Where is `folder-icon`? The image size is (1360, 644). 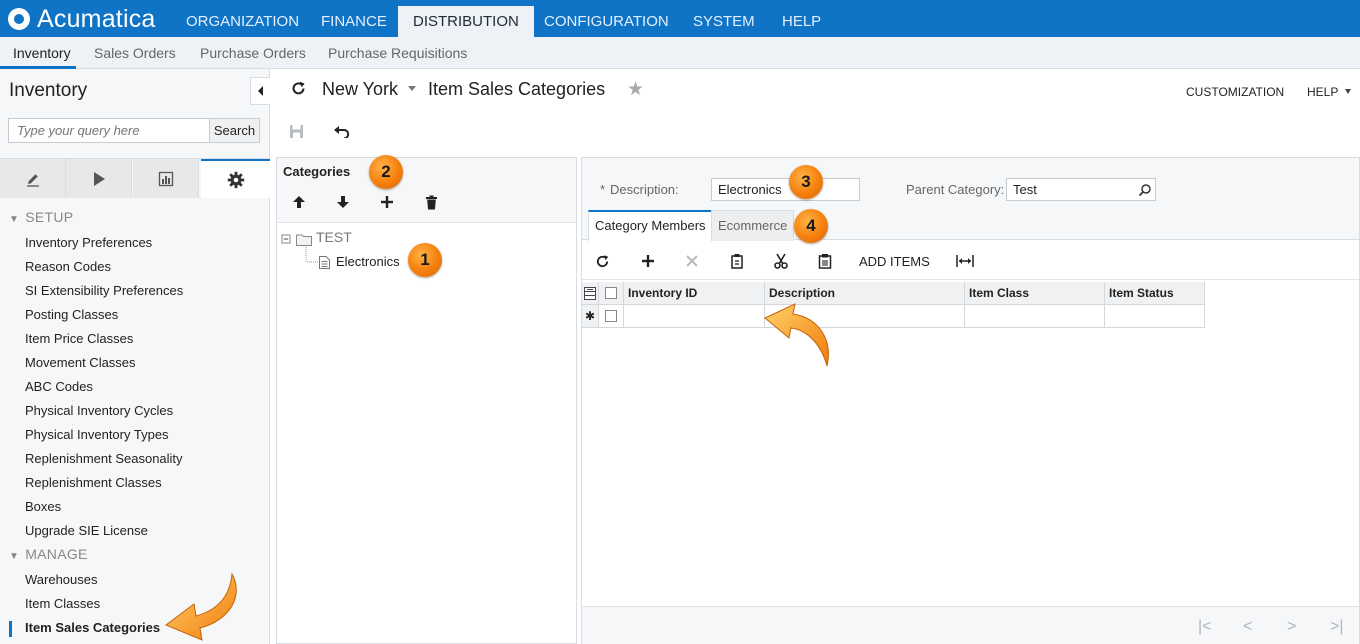 folder-icon is located at coordinates (304, 240).